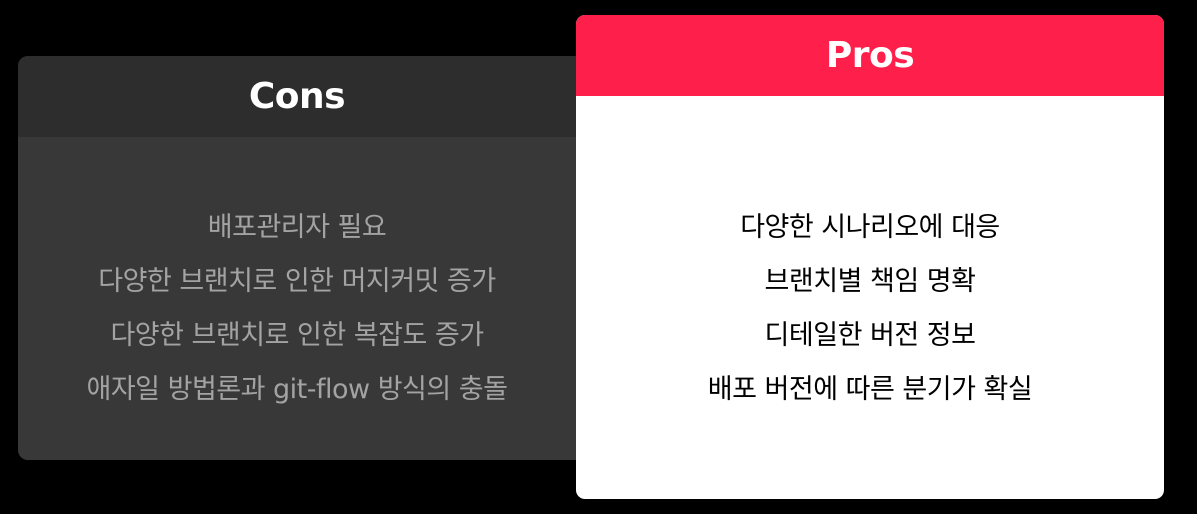 The image size is (1197, 514). What do you see at coordinates (297, 335) in the screenshot?
I see `cons-item: 다양한 브랜치로 인한 복잡도 증가` at bounding box center [297, 335].